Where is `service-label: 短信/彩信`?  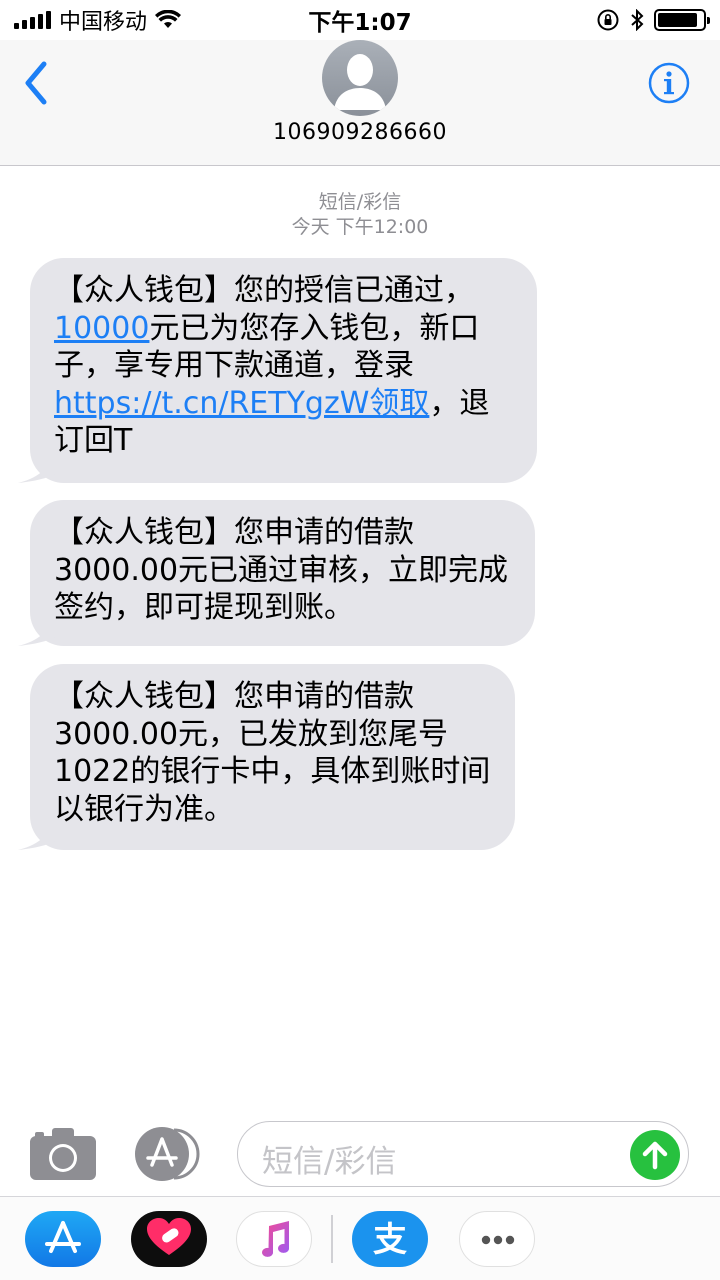 service-label: 短信/彩信 is located at coordinates (360, 202).